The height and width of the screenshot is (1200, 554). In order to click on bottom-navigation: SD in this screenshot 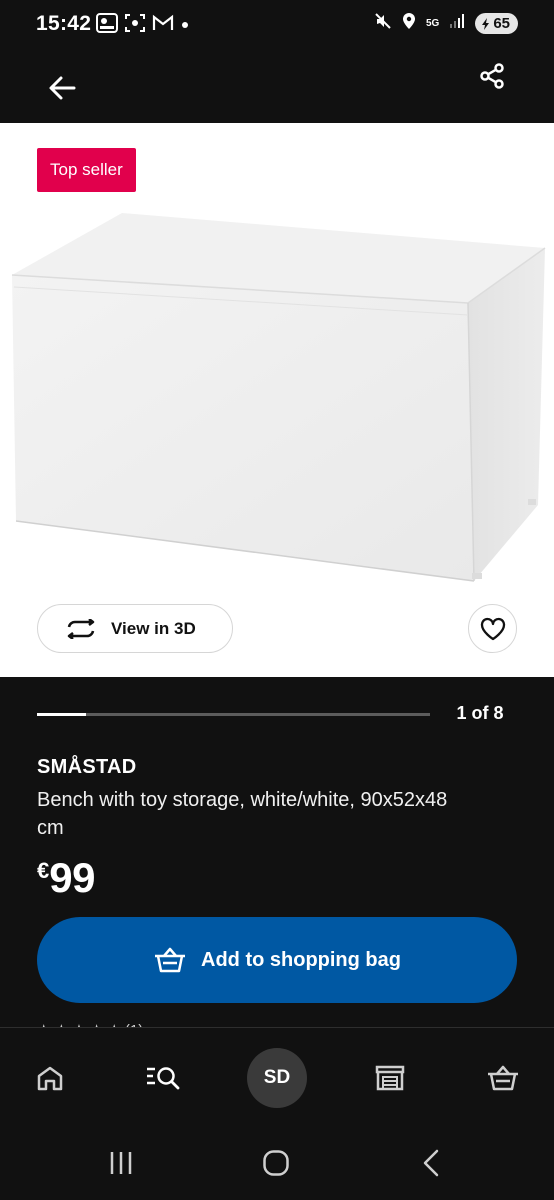, I will do `click(277, 1077)`.